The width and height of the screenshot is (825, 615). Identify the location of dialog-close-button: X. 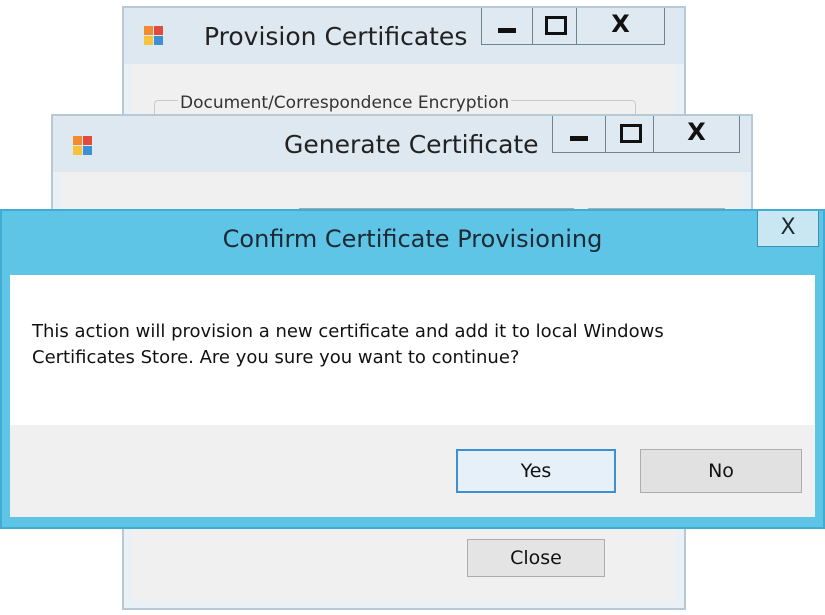
(788, 229).